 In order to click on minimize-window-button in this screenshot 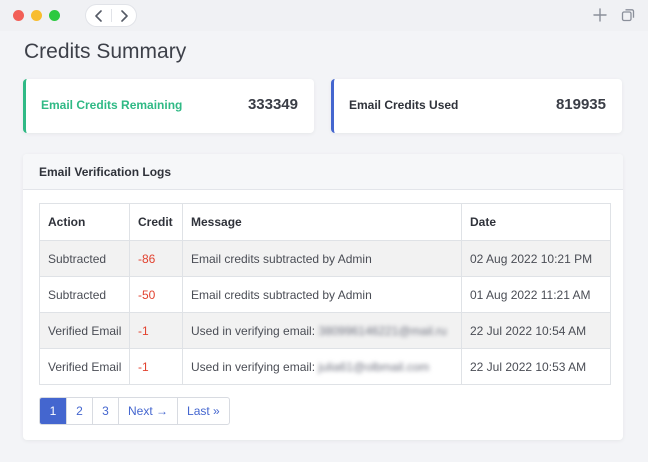, I will do `click(36, 15)`.